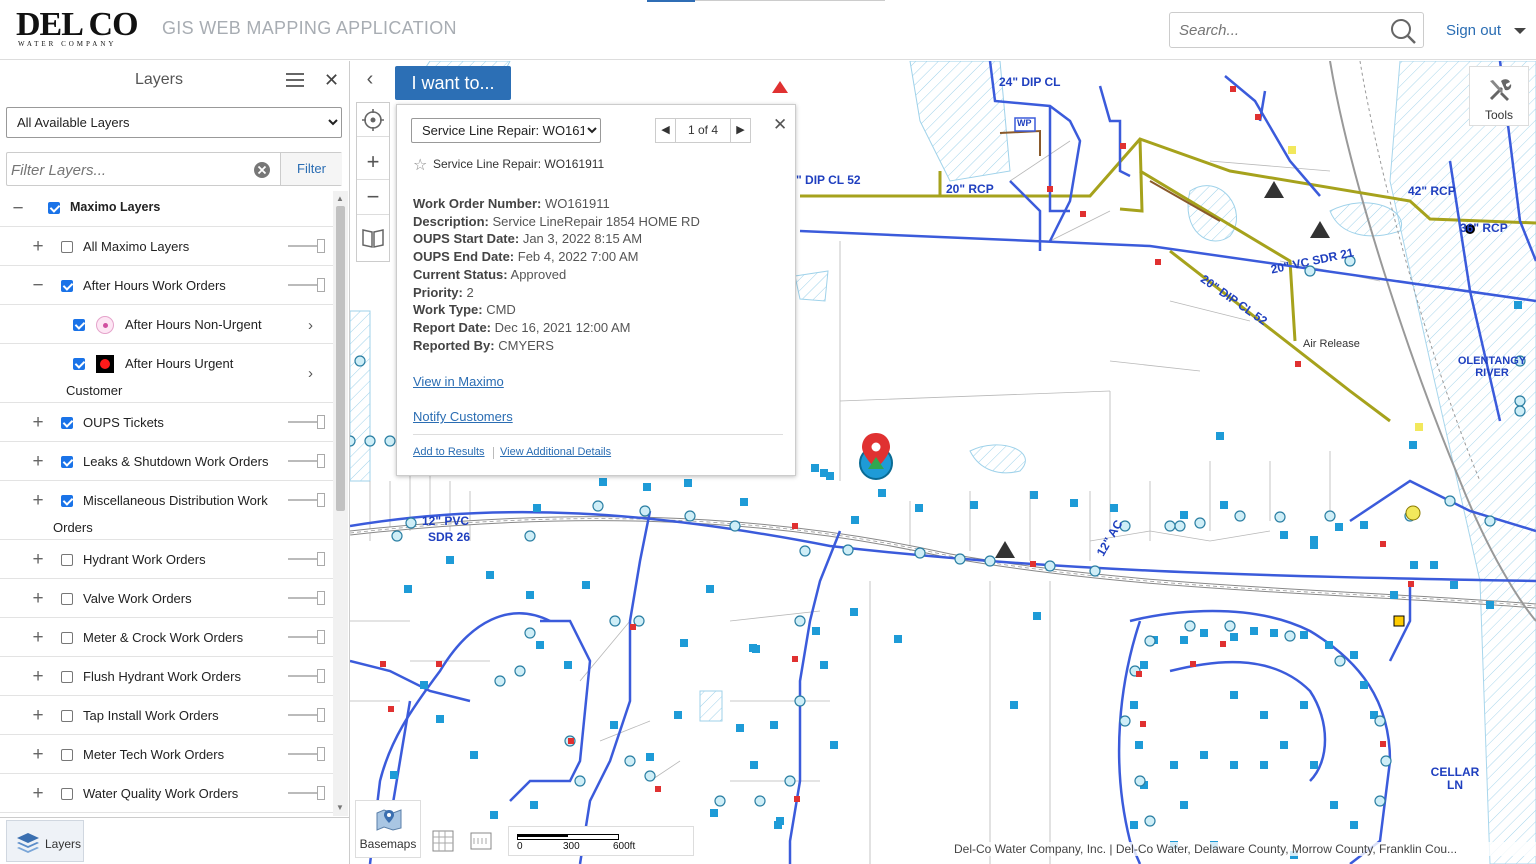 The image size is (1536, 864). Describe the element at coordinates (166, 755) in the screenshot. I see `layer-row-meter-tech: + Meter Tech Work Orders` at that location.